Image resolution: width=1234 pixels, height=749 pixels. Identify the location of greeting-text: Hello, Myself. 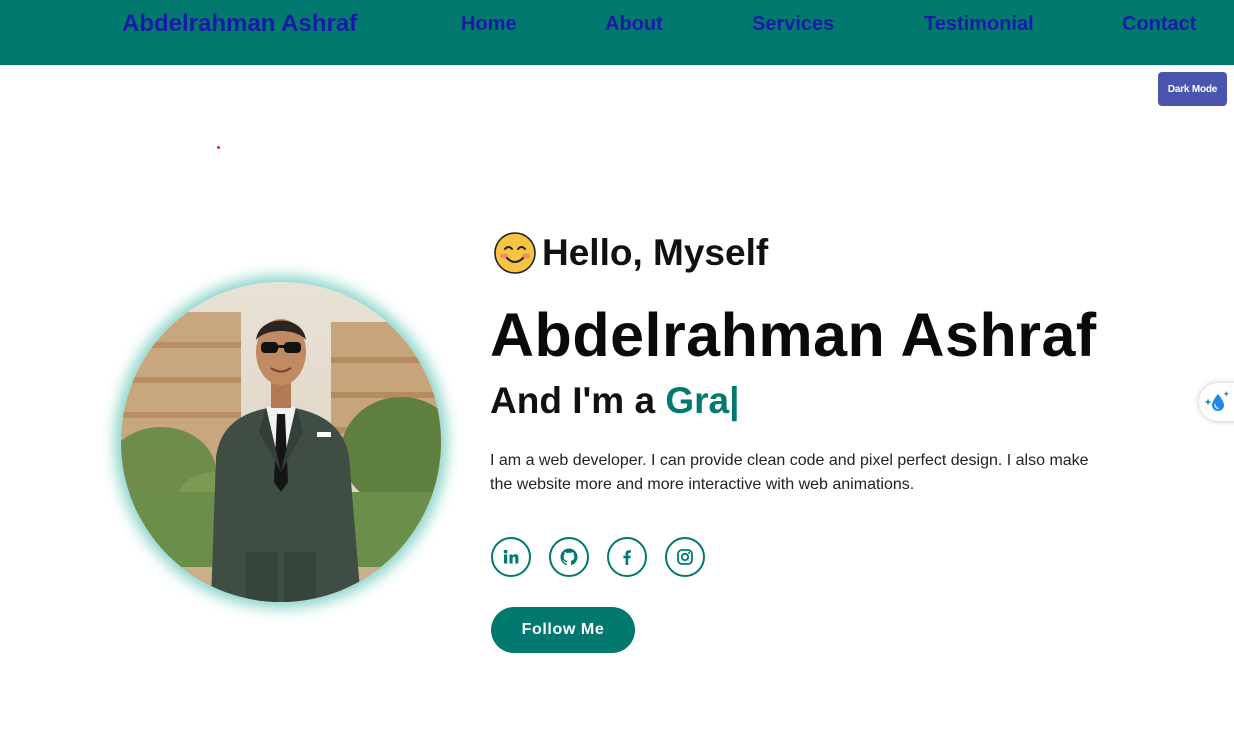
(655, 252).